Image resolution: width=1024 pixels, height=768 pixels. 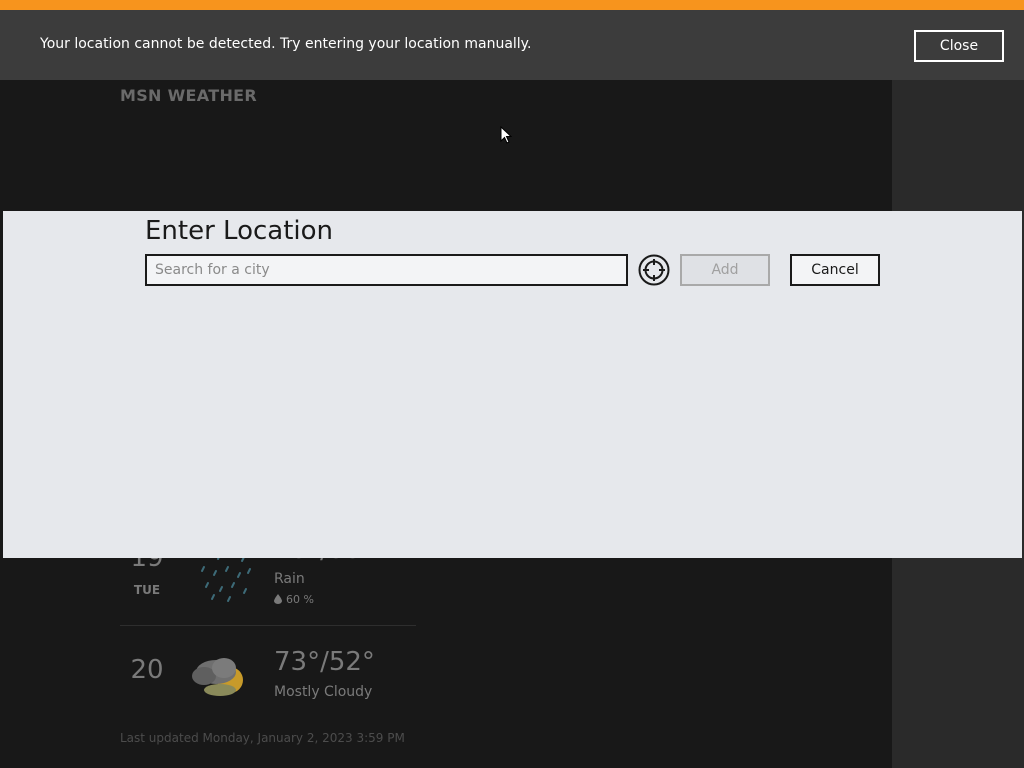 I want to click on day-temperature: 73°/52°, so click(x=324, y=662).